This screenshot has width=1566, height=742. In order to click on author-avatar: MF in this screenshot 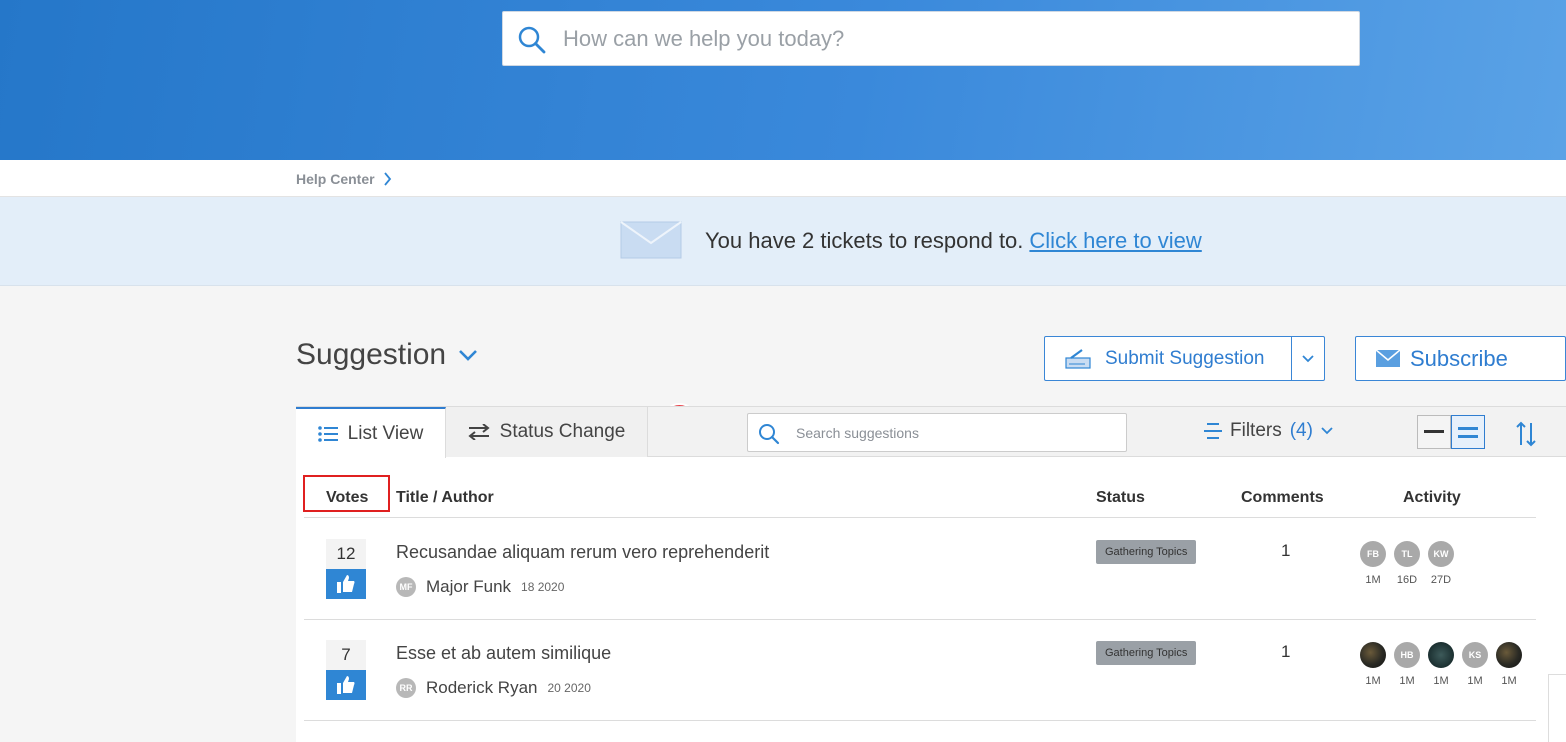, I will do `click(406, 587)`.